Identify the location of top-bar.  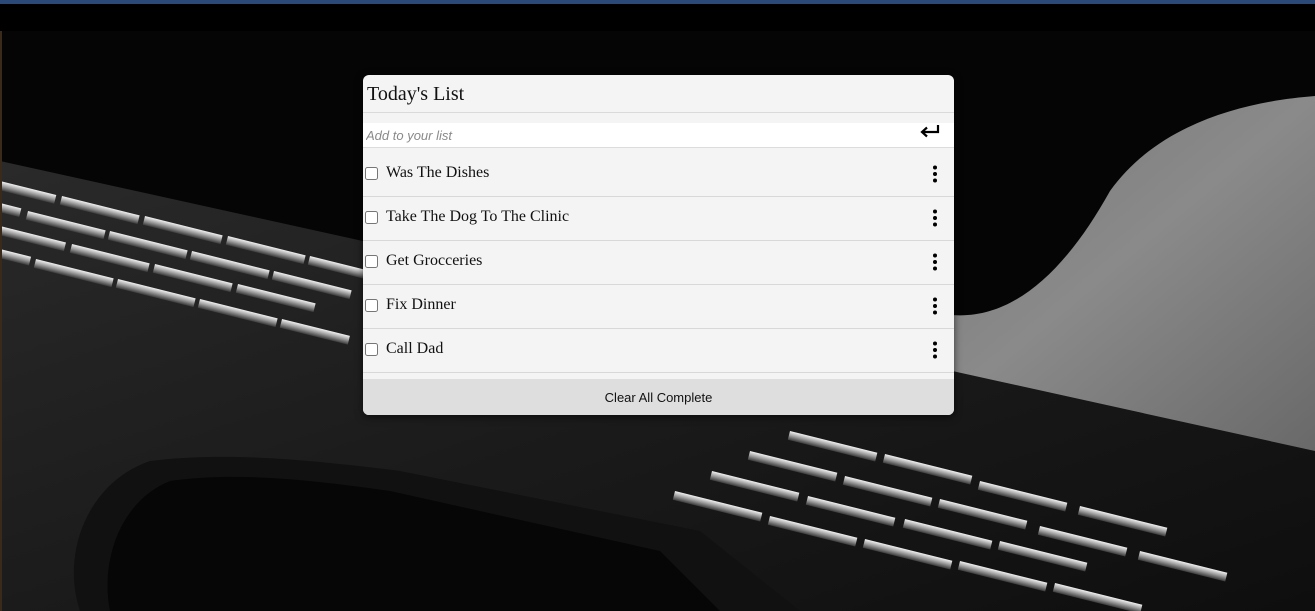
(657, 18).